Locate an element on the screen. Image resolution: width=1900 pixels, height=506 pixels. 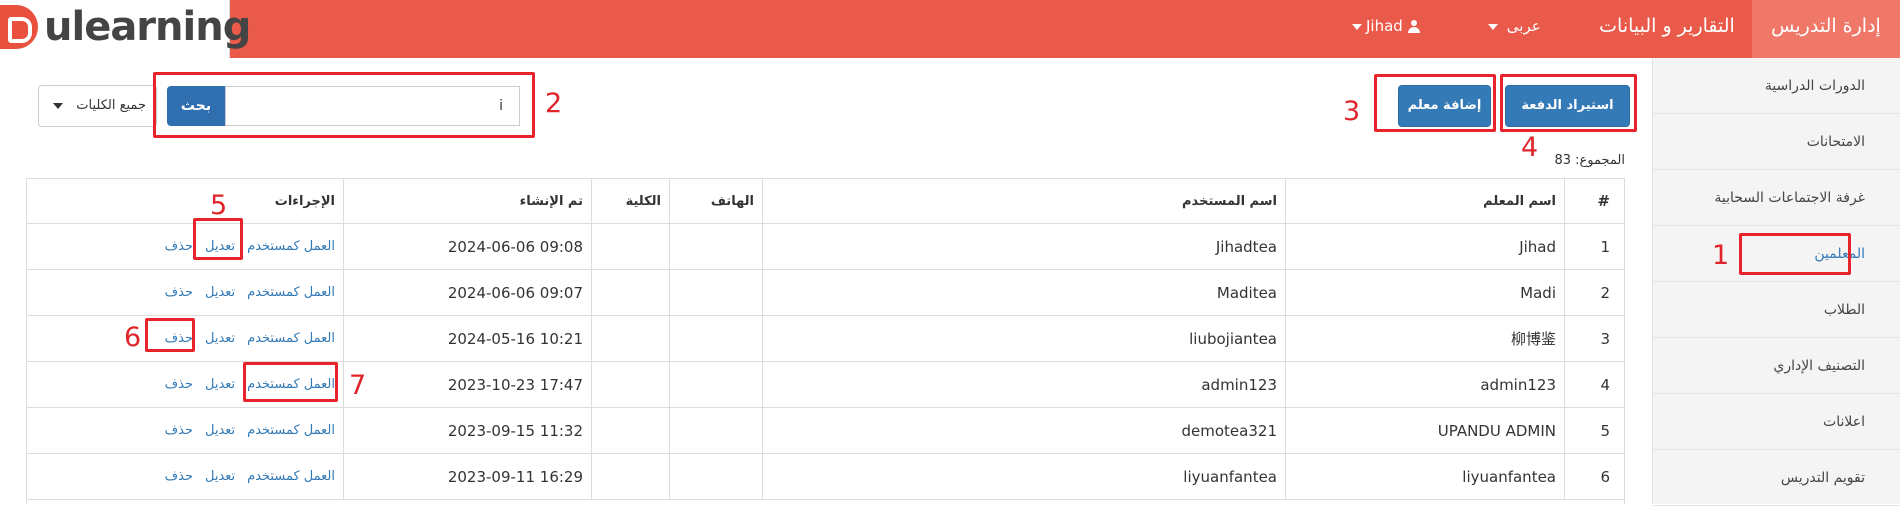
nav-reports: التقارير و البيانات is located at coordinates (1667, 29).